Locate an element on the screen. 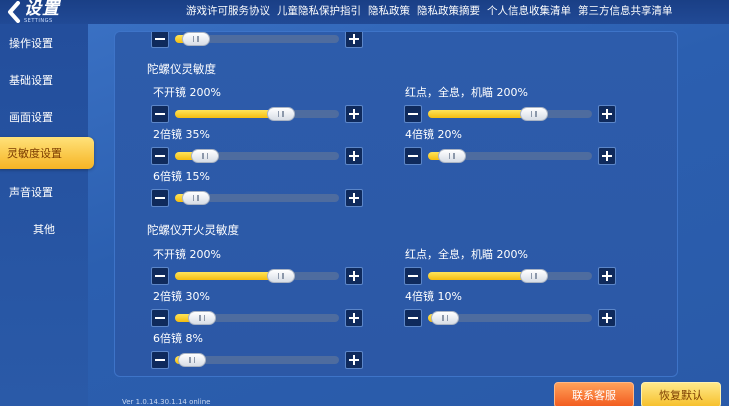 Image resolution: width=729 pixels, height=406 pixels. slider-partial-top is located at coordinates (257, 40).